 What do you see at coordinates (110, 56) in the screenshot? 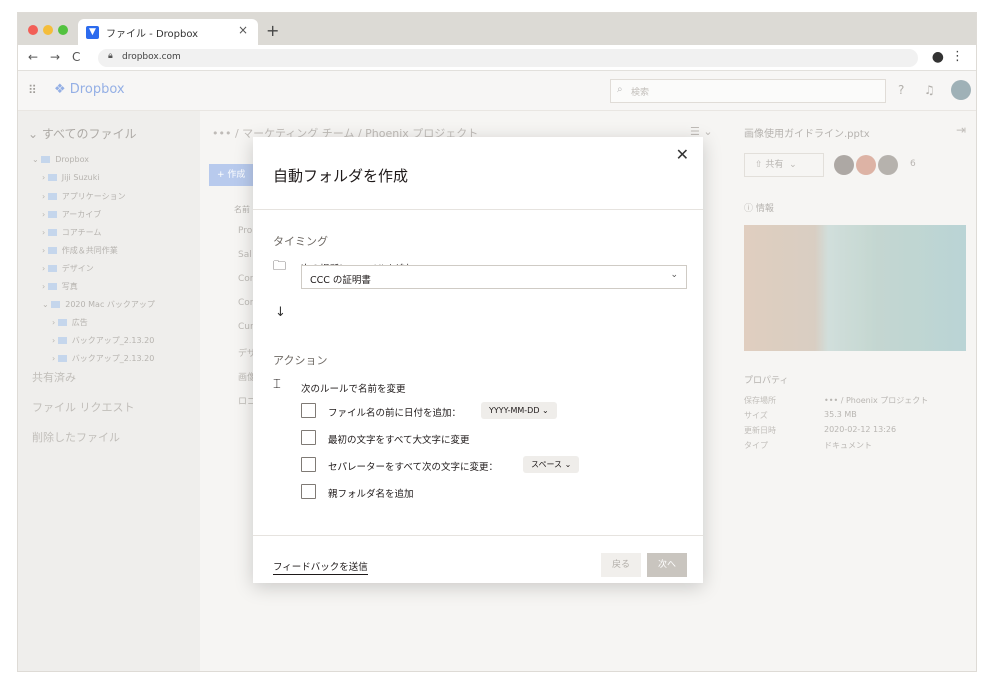
I see `lock-icon: 🔒︎` at bounding box center [110, 56].